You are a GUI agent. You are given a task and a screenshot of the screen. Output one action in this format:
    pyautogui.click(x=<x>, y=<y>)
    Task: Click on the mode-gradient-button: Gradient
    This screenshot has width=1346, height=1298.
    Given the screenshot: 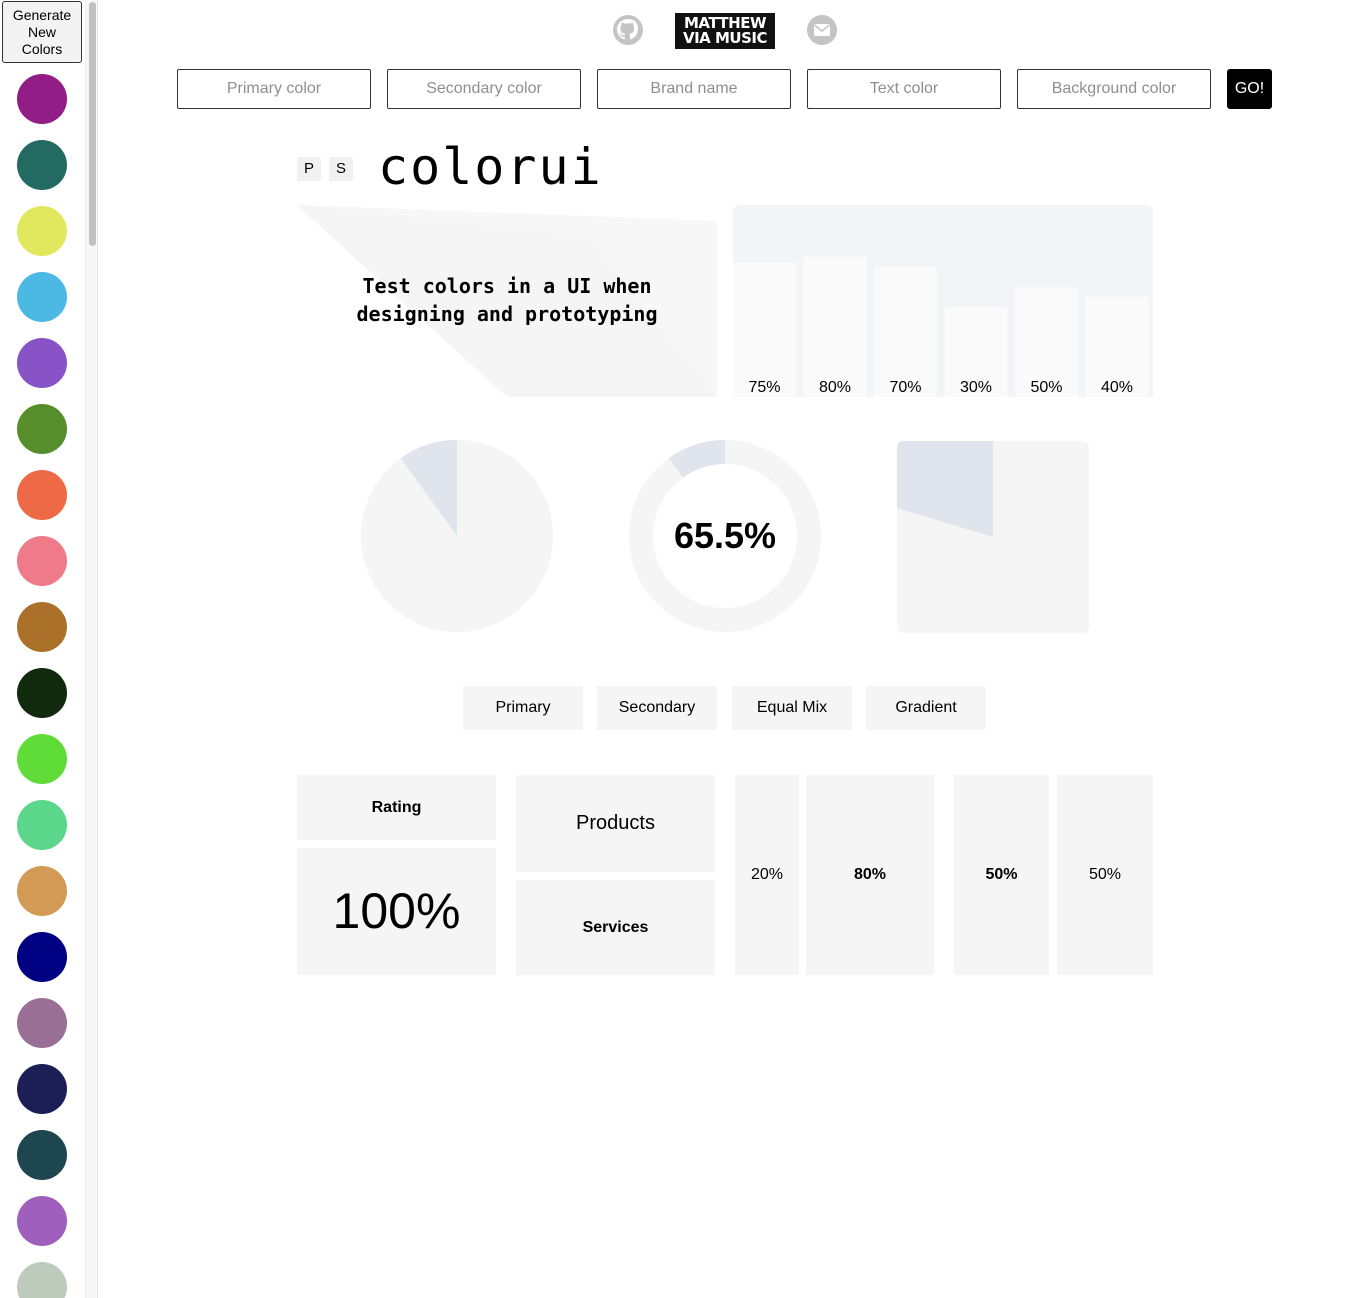 What is the action you would take?
    pyautogui.click(x=926, y=708)
    